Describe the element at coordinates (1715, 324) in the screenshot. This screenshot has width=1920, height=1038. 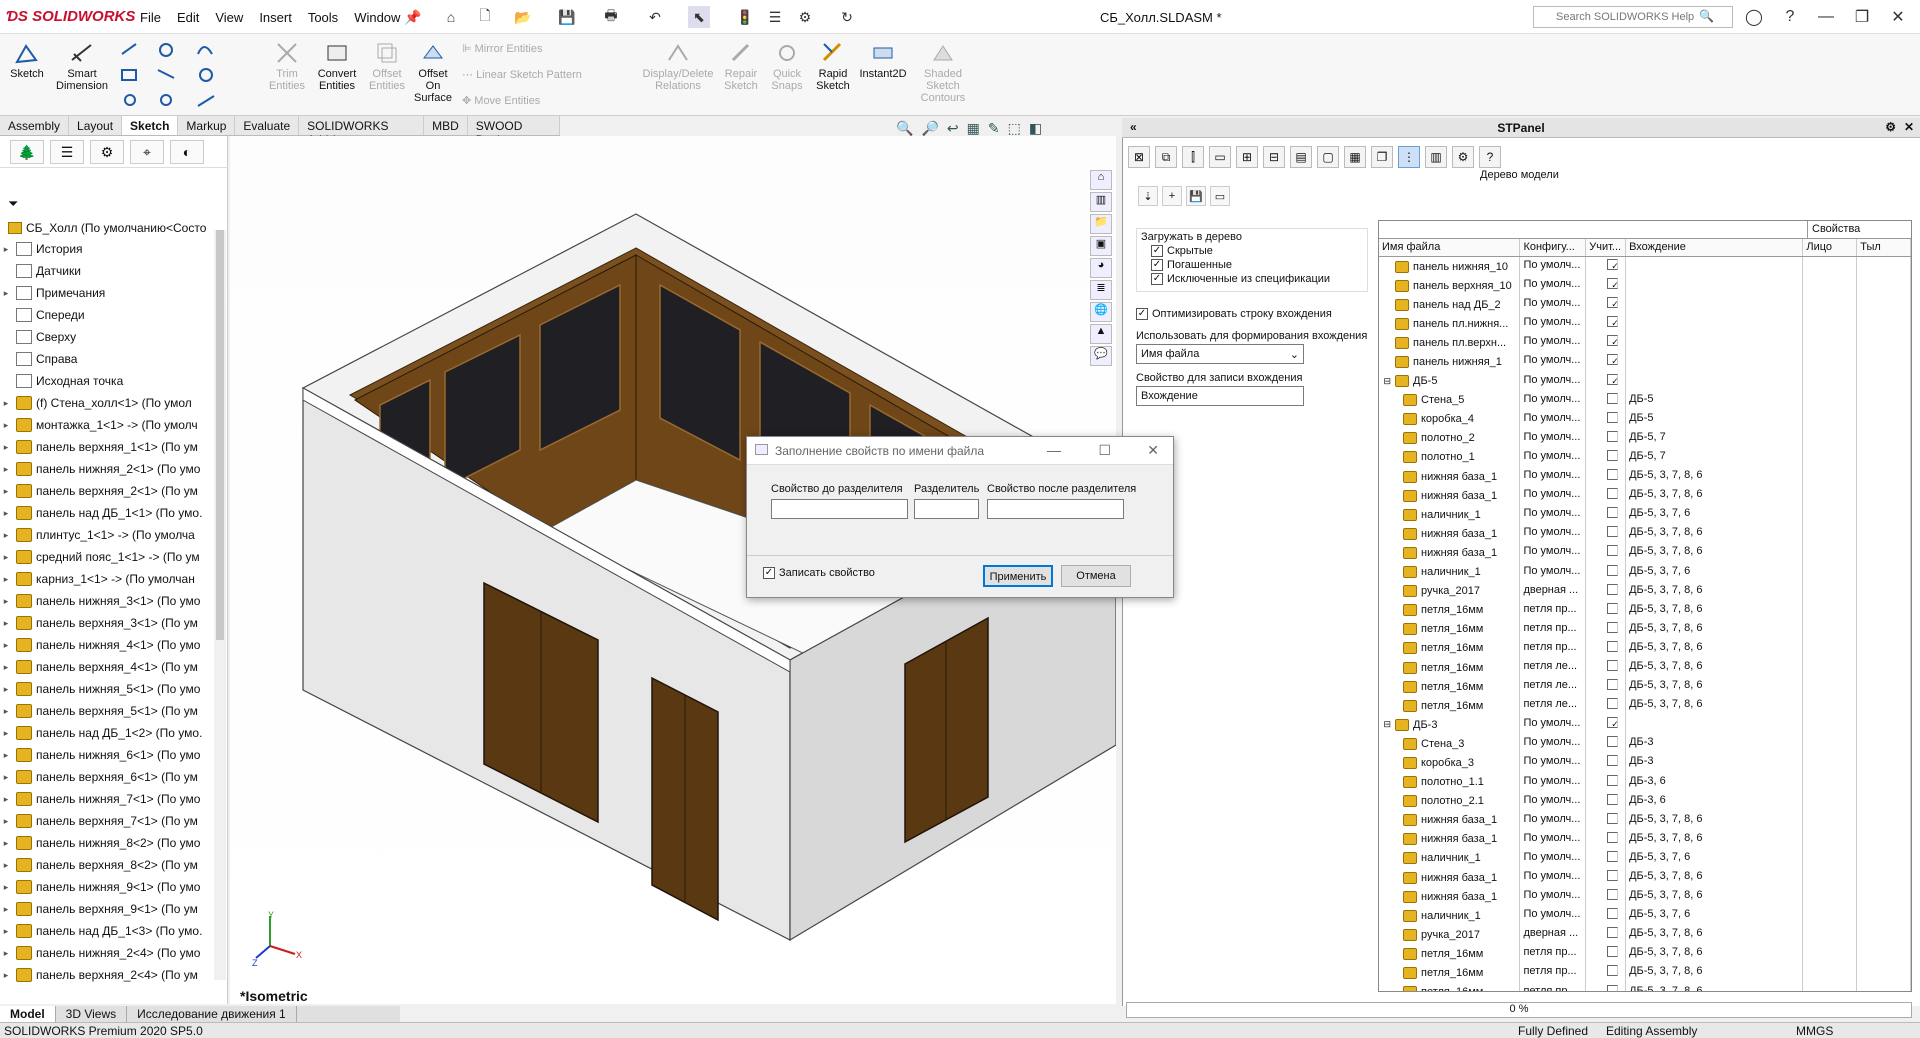
I see `cell-entry` at that location.